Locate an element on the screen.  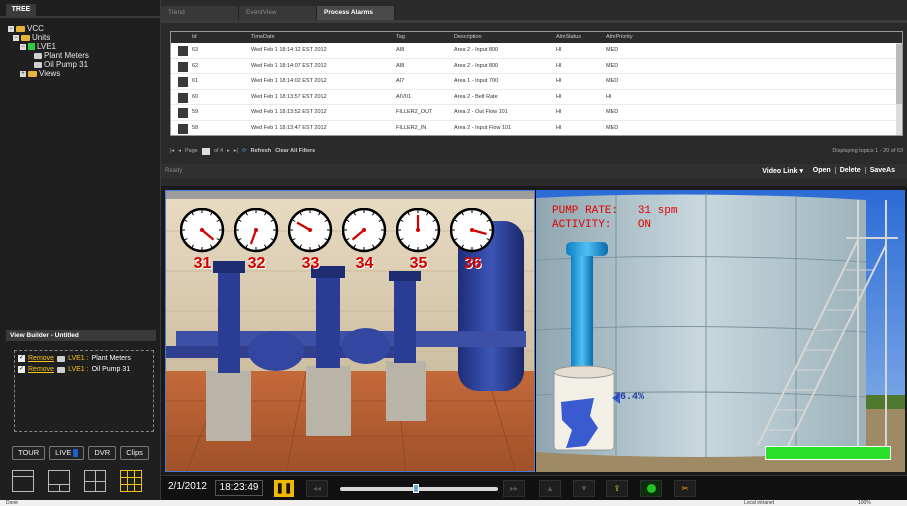
column-header-id: Id is located at coordinates (218, 37).